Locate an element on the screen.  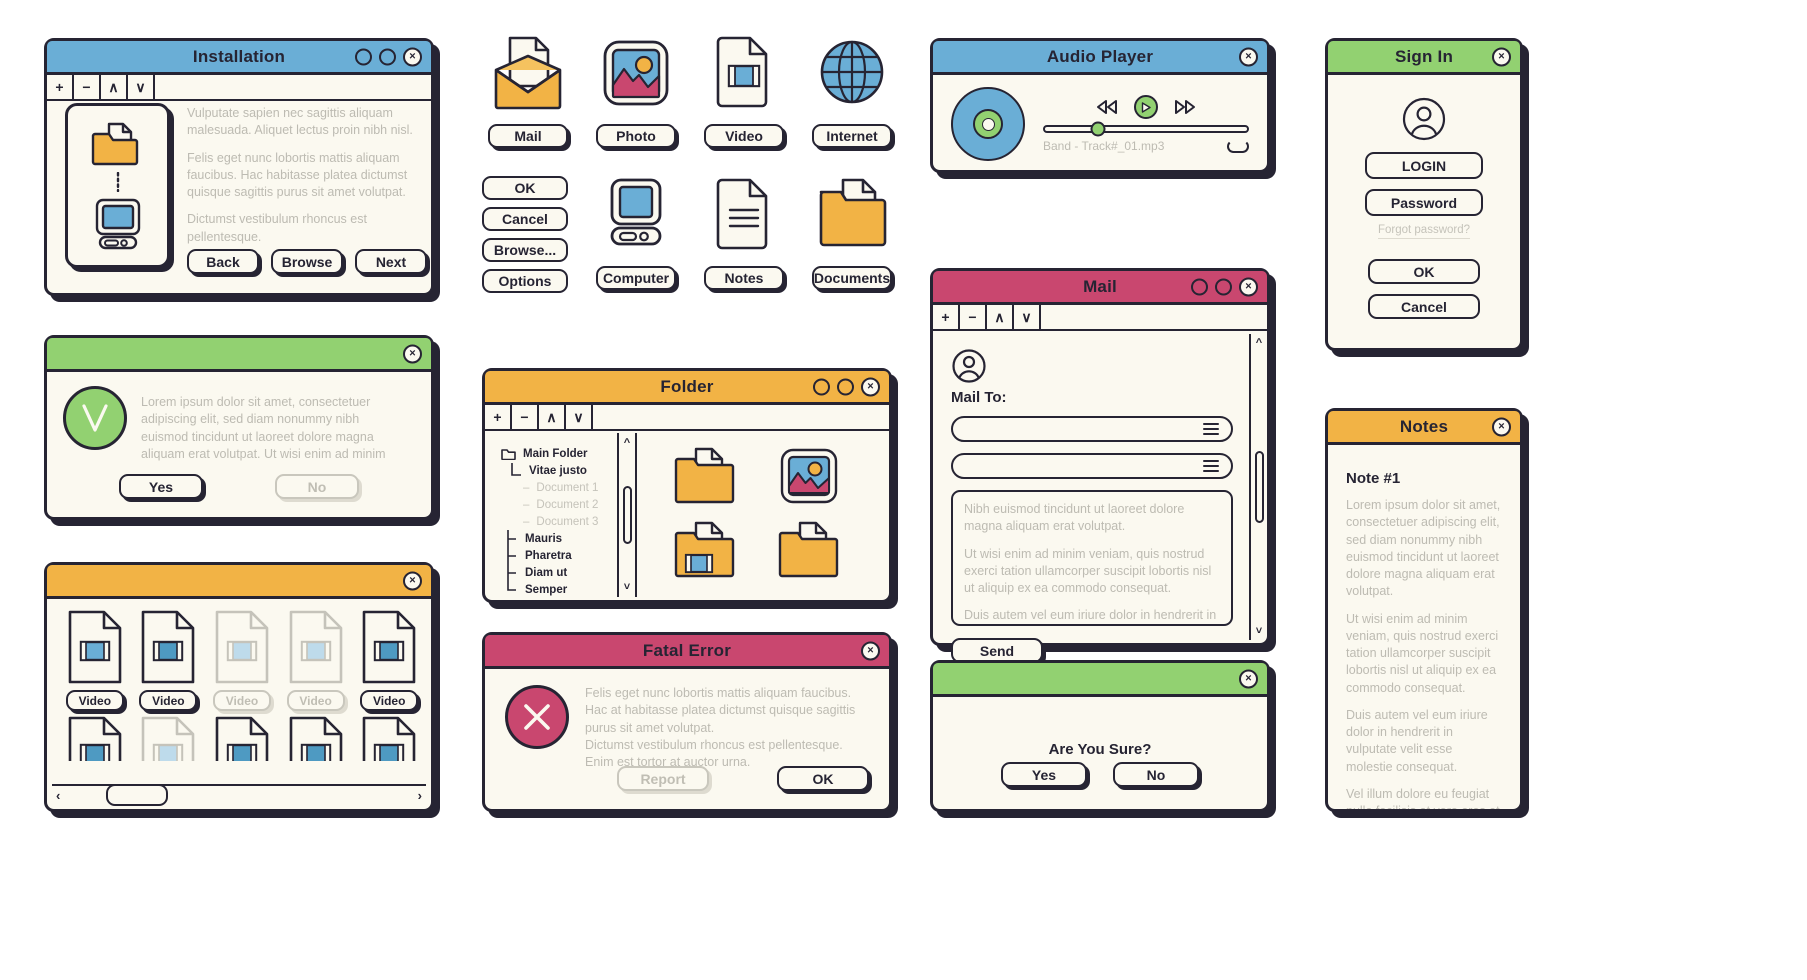
scroll-left-icon: ‹ is located at coordinates (58, 795).